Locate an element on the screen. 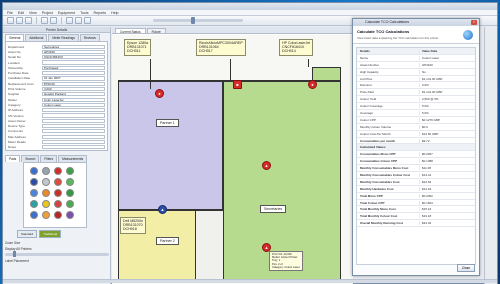 Image resolution: width=500 pixels, height=284 pixels. device-label-dell: Dell M5200n DRB131070 DCH018 is located at coordinates (133, 225).